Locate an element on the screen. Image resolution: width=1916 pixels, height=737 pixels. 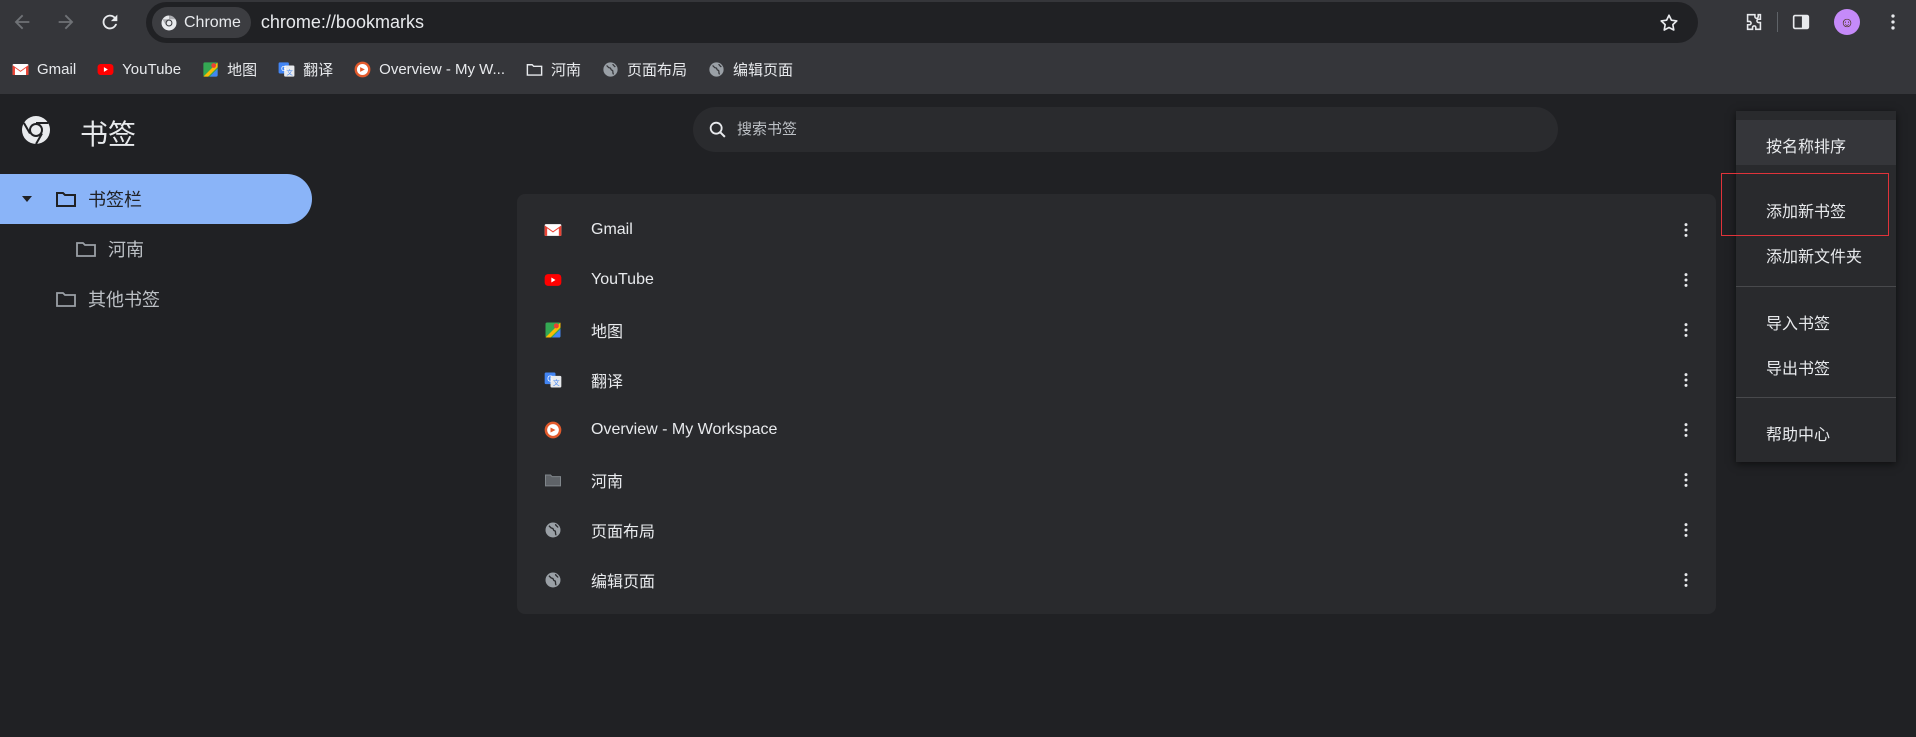
sidebar-item-label: 河南 is located at coordinates (126, 250).